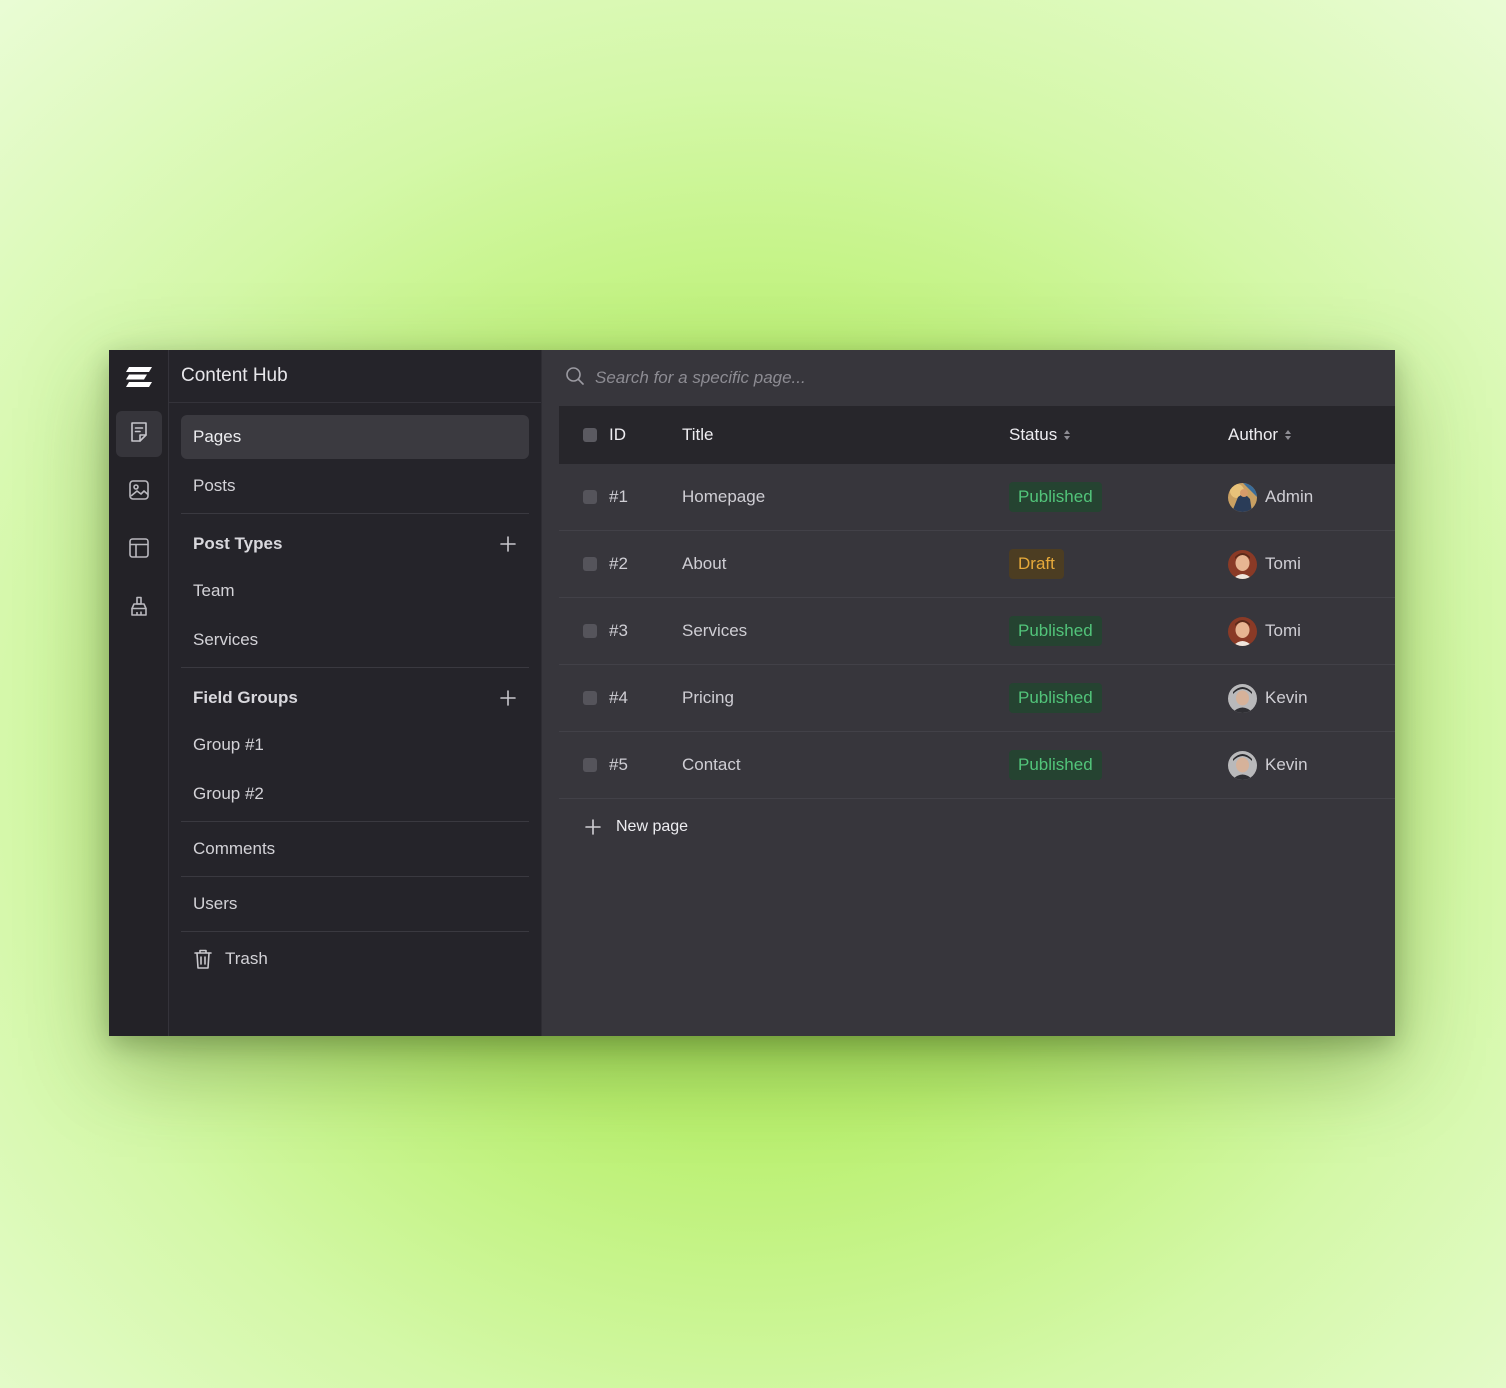  Describe the element at coordinates (203, 959) in the screenshot. I see `trash-icon` at that location.